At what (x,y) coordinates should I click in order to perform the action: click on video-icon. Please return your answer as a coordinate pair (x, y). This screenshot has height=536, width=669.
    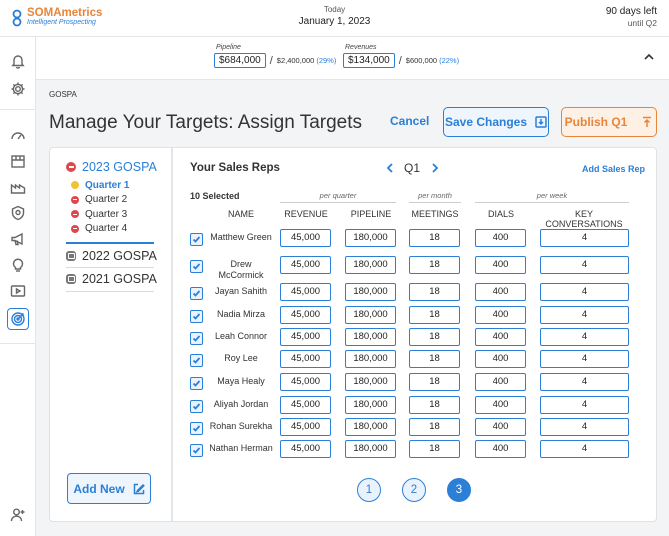
    Looking at the image, I should click on (18, 291).